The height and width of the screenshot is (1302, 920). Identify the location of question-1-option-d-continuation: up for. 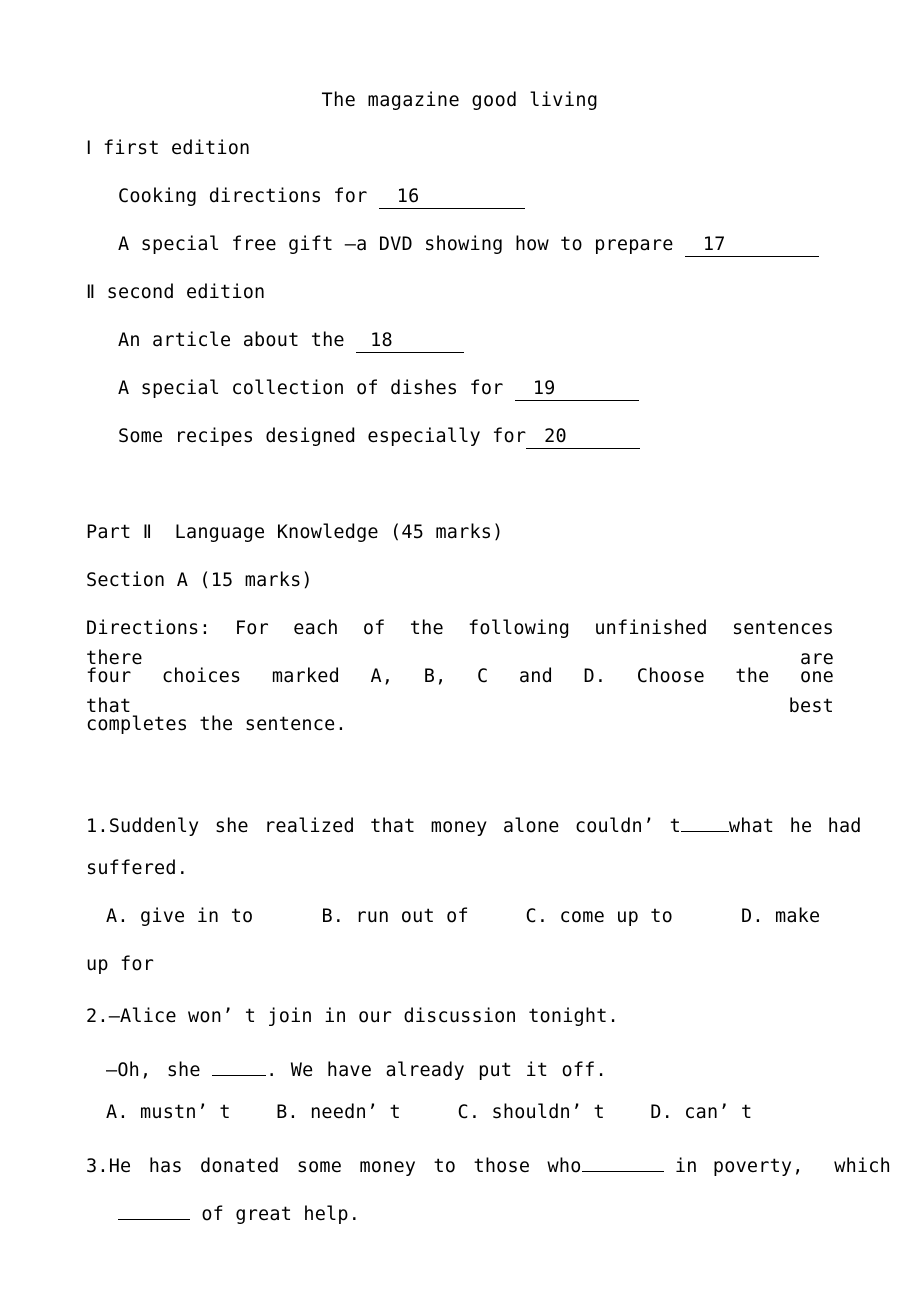
(120, 964).